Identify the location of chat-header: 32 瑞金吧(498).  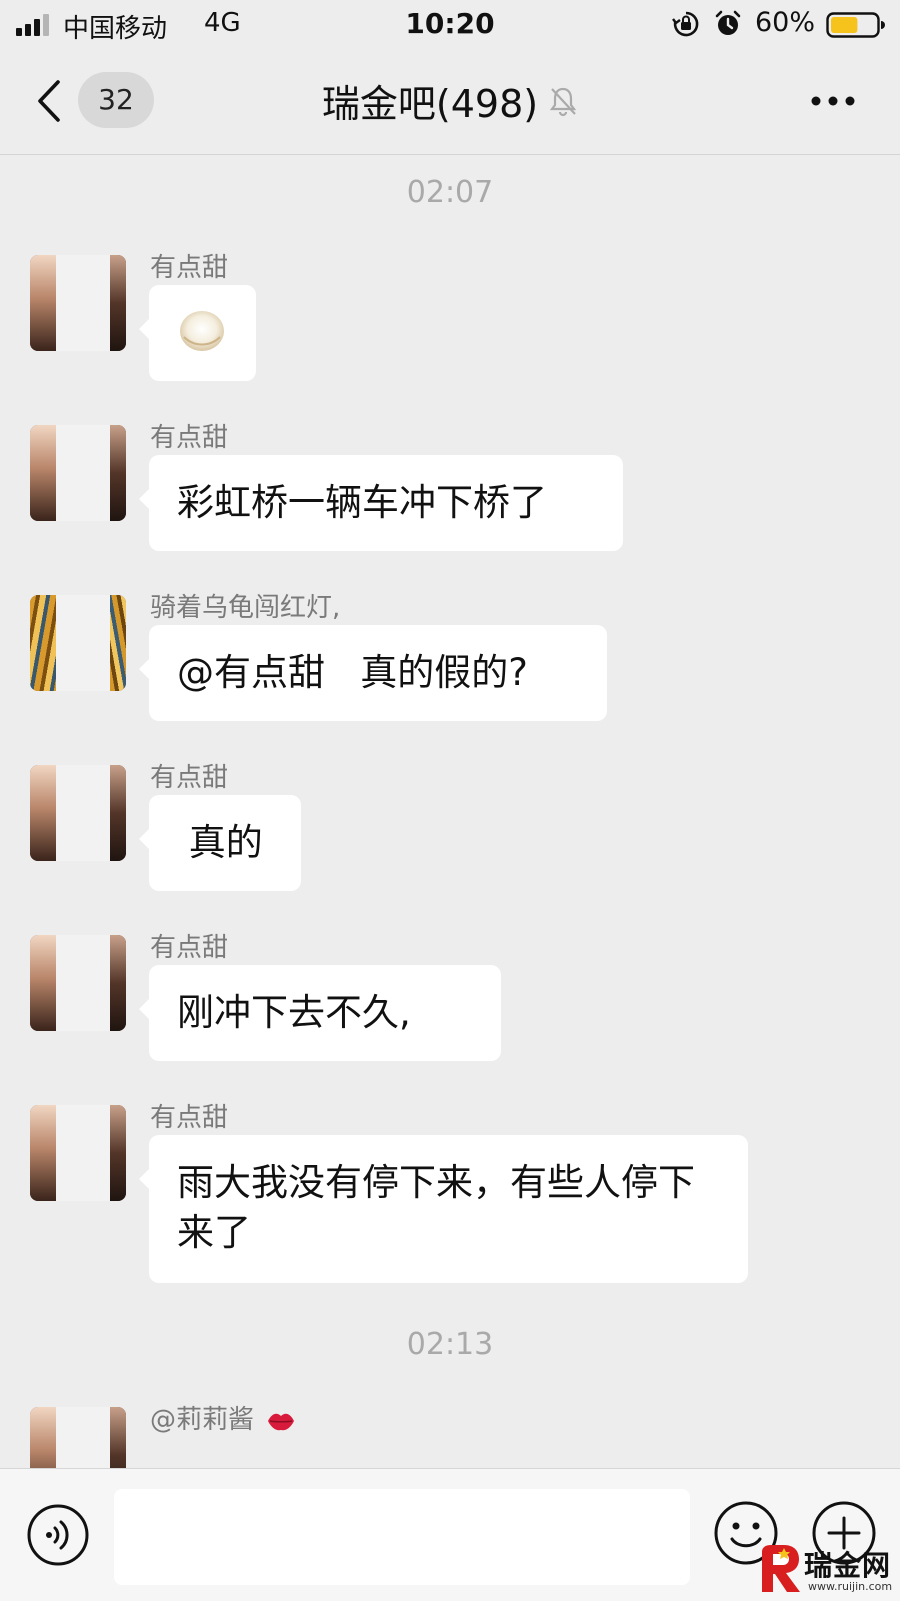
(450, 101).